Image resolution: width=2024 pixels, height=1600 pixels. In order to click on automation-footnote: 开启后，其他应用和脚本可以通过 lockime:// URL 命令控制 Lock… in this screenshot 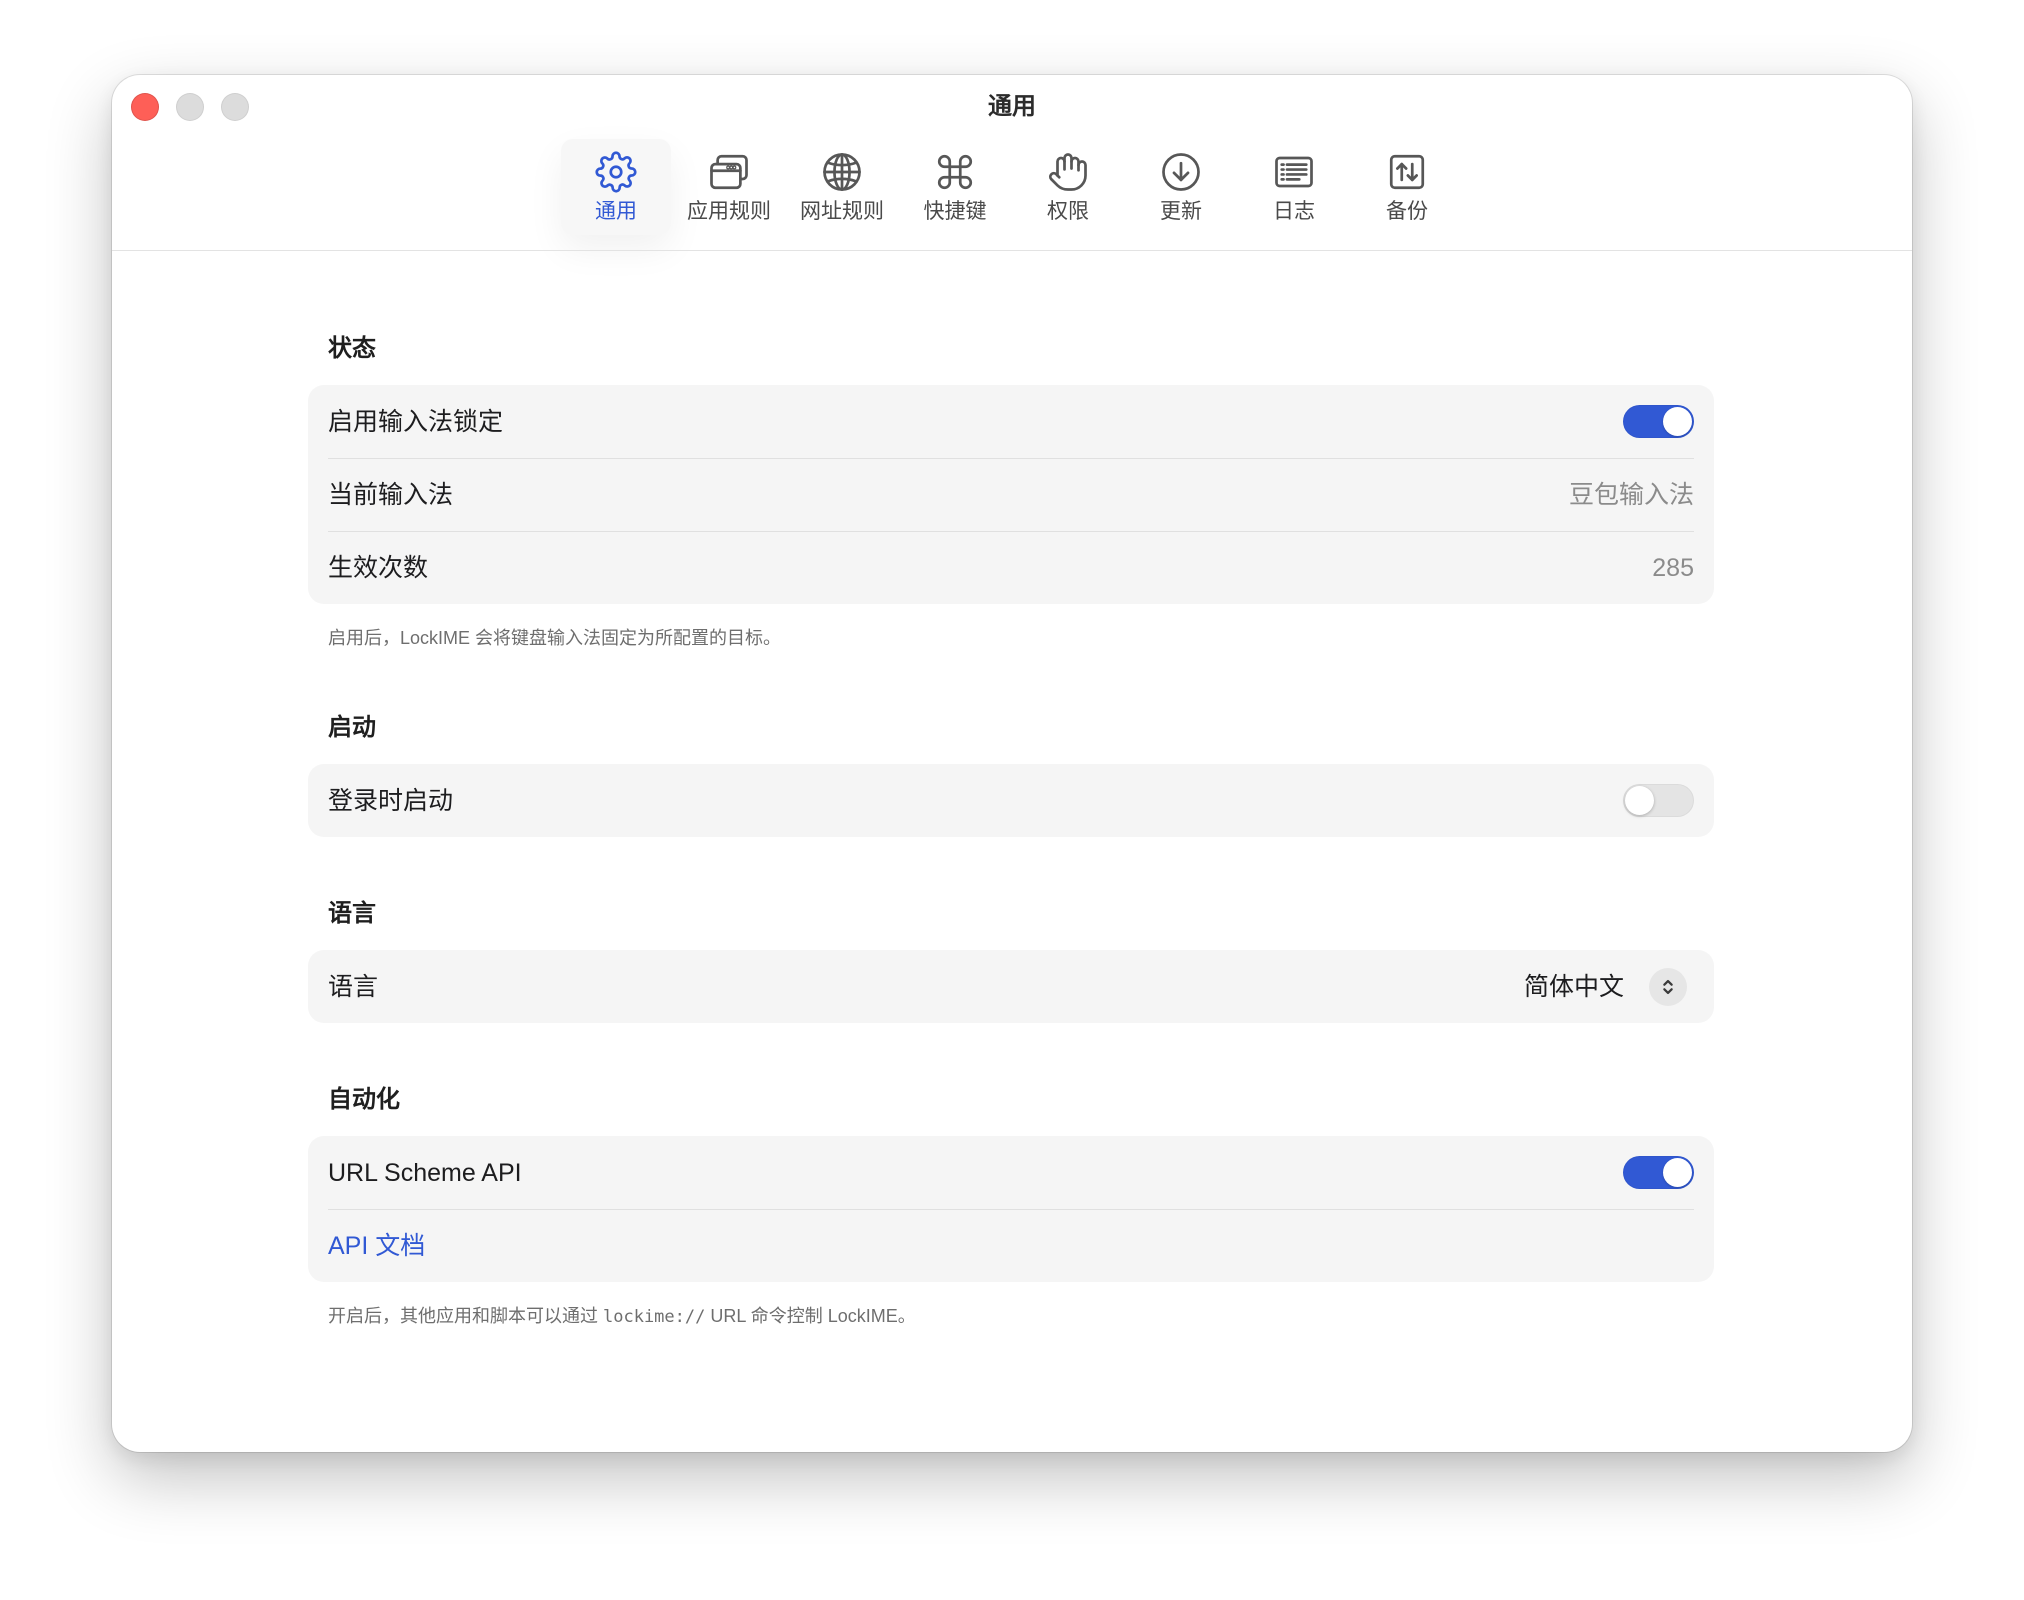, I will do `click(1011, 1316)`.